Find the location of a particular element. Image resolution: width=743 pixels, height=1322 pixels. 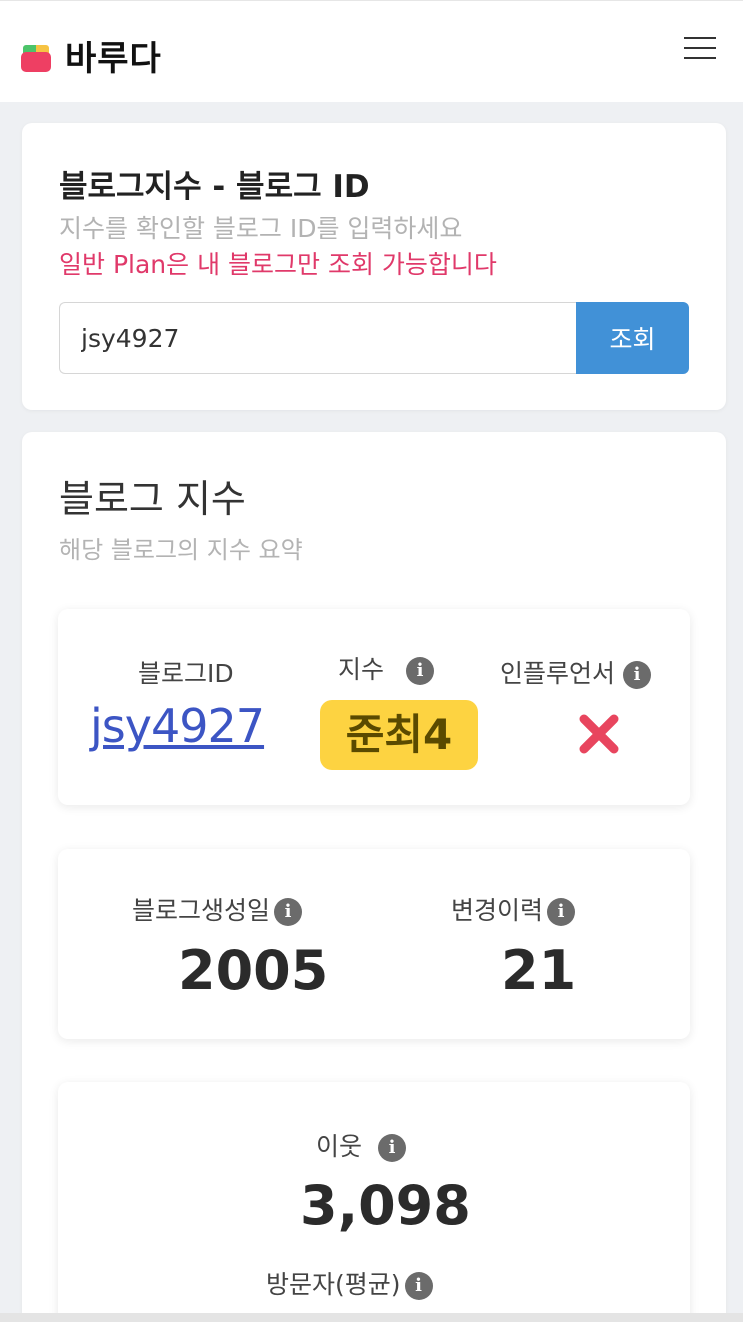

blog-id-input is located at coordinates (318, 338).